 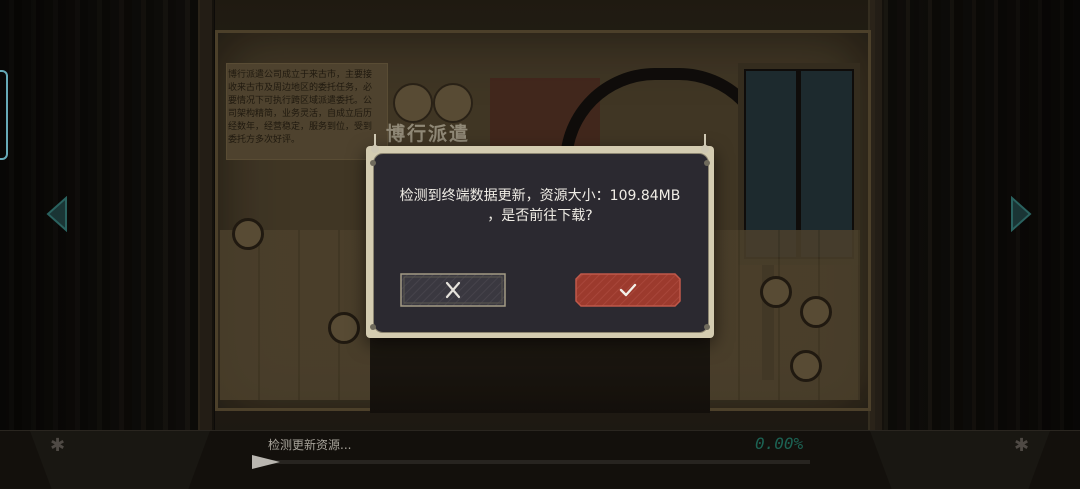 I want to click on update-message-line1: 检测到终端数据更新，资源大小：109.84MB, so click(x=540, y=196).